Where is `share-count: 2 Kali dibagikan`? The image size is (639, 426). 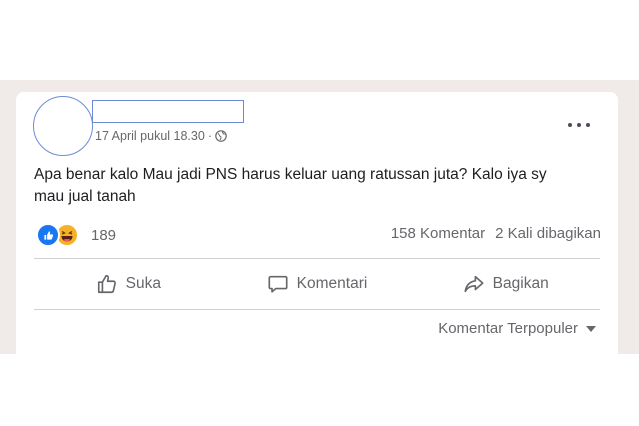 share-count: 2 Kali dibagikan is located at coordinates (548, 233).